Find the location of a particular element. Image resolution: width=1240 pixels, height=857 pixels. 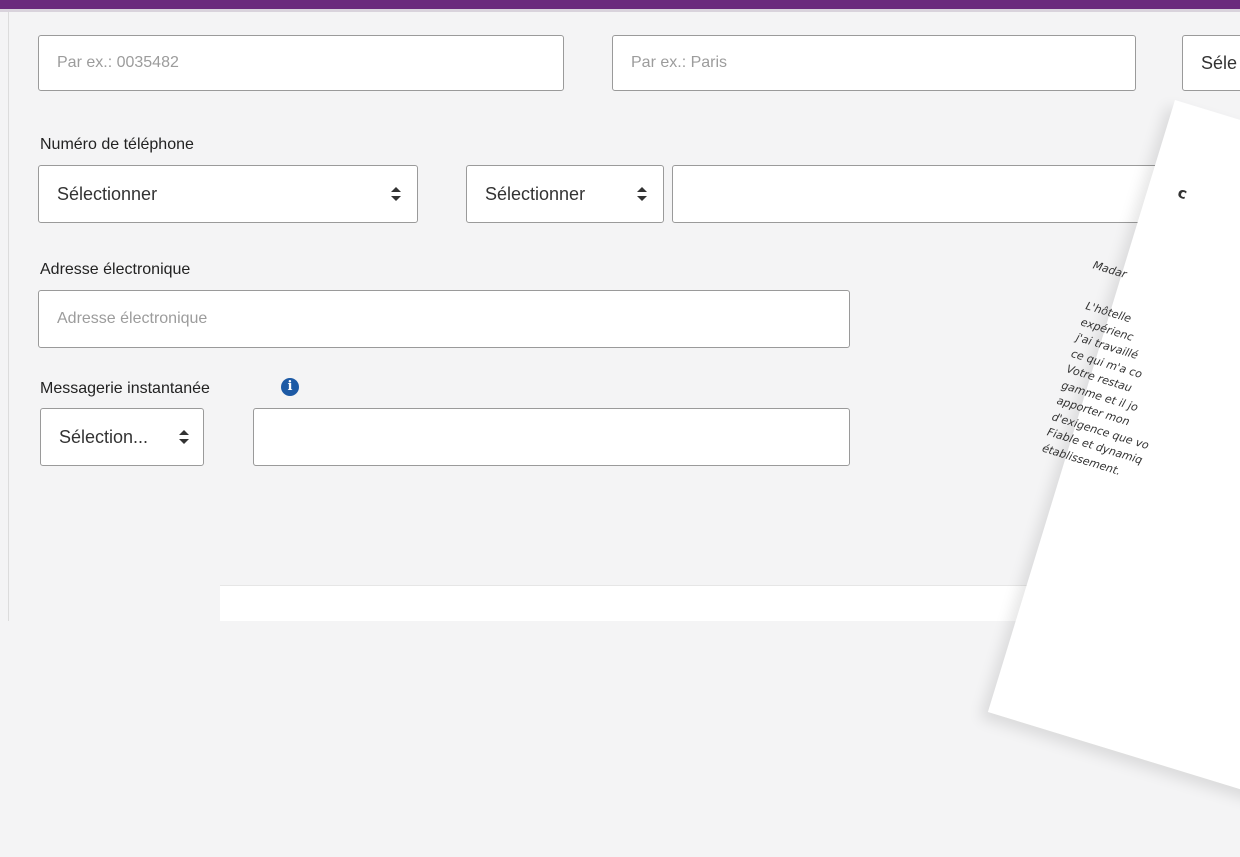

left-divider is located at coordinates (8, 316).